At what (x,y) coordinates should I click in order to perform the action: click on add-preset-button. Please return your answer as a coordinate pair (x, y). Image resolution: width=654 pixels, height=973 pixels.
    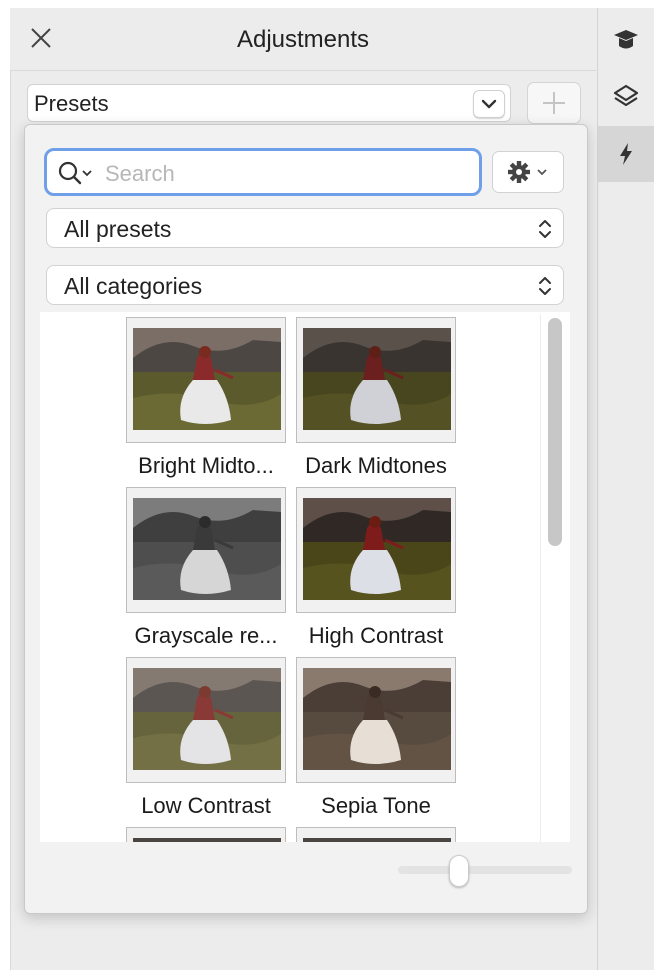
    Looking at the image, I should click on (554, 103).